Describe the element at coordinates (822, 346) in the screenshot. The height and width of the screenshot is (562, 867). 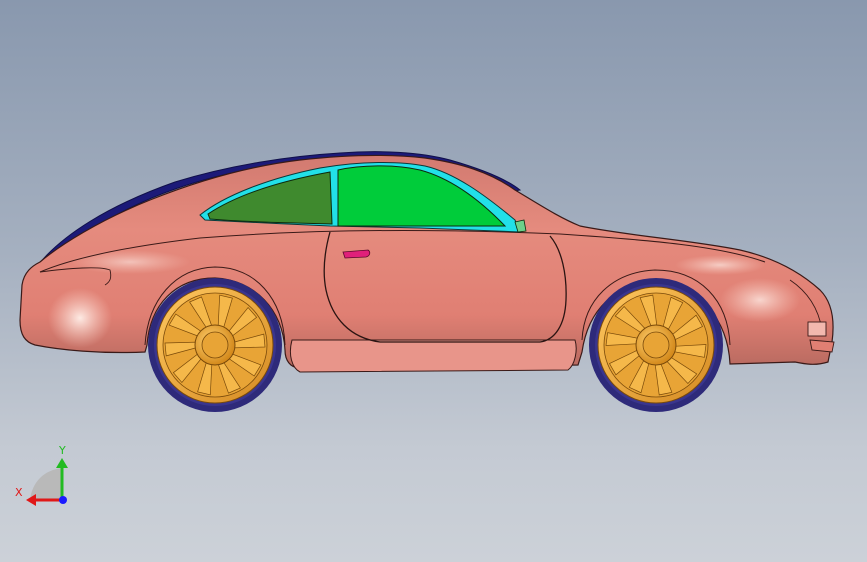
I see `front-lip` at that location.